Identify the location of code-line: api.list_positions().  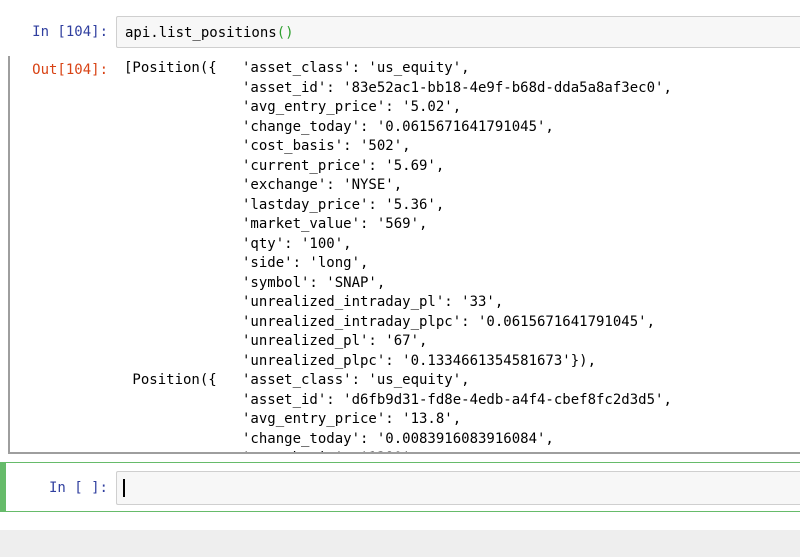
(209, 33).